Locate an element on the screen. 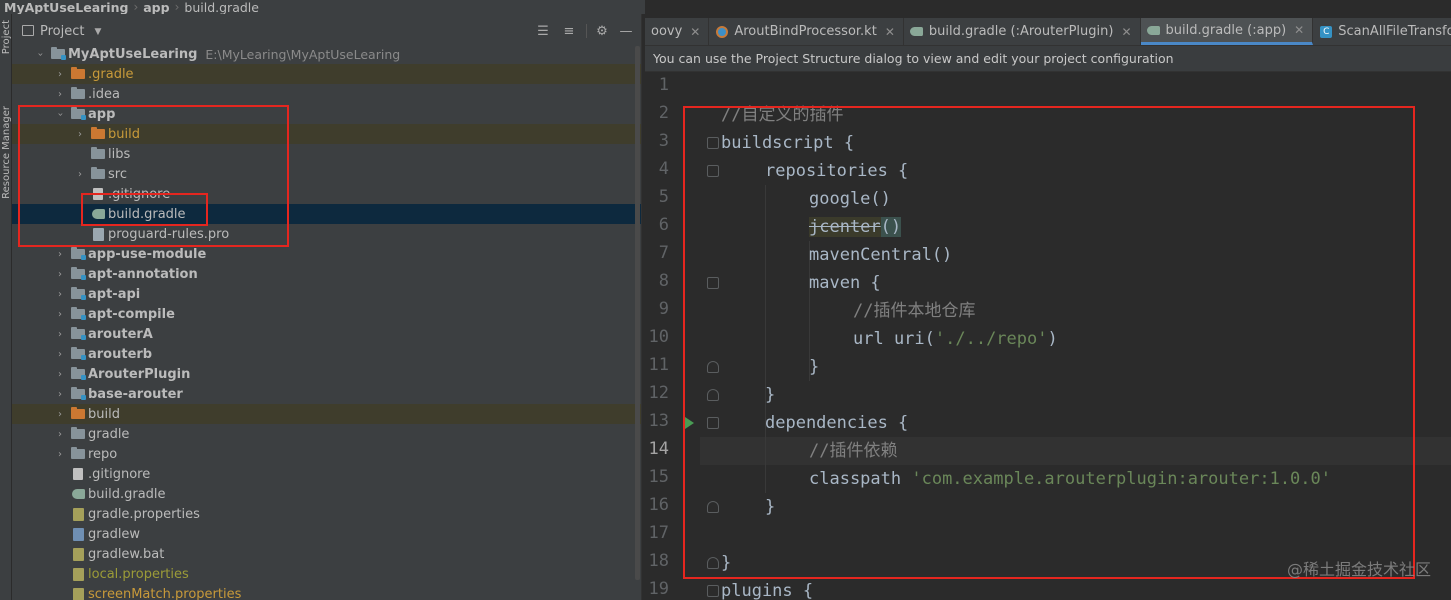  tree-item: › apt-compile is located at coordinates (326, 314).